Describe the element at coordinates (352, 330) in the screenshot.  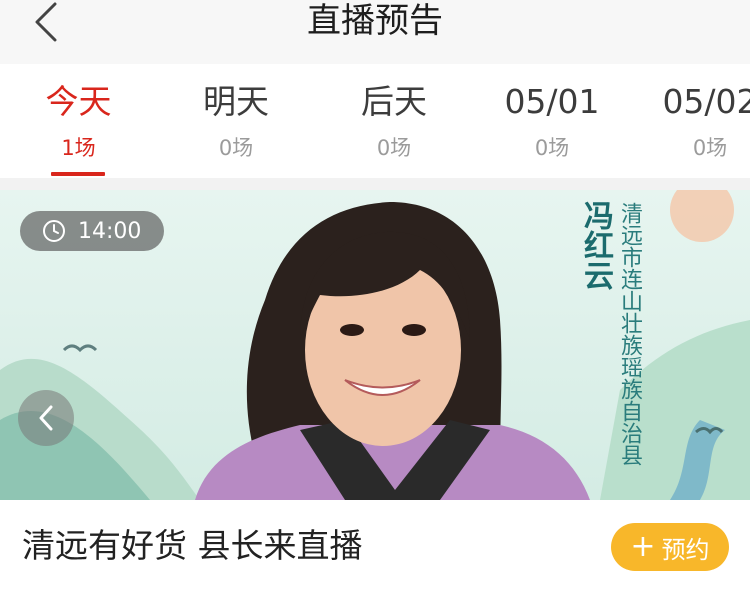
I see `portrait-eye-left` at that location.